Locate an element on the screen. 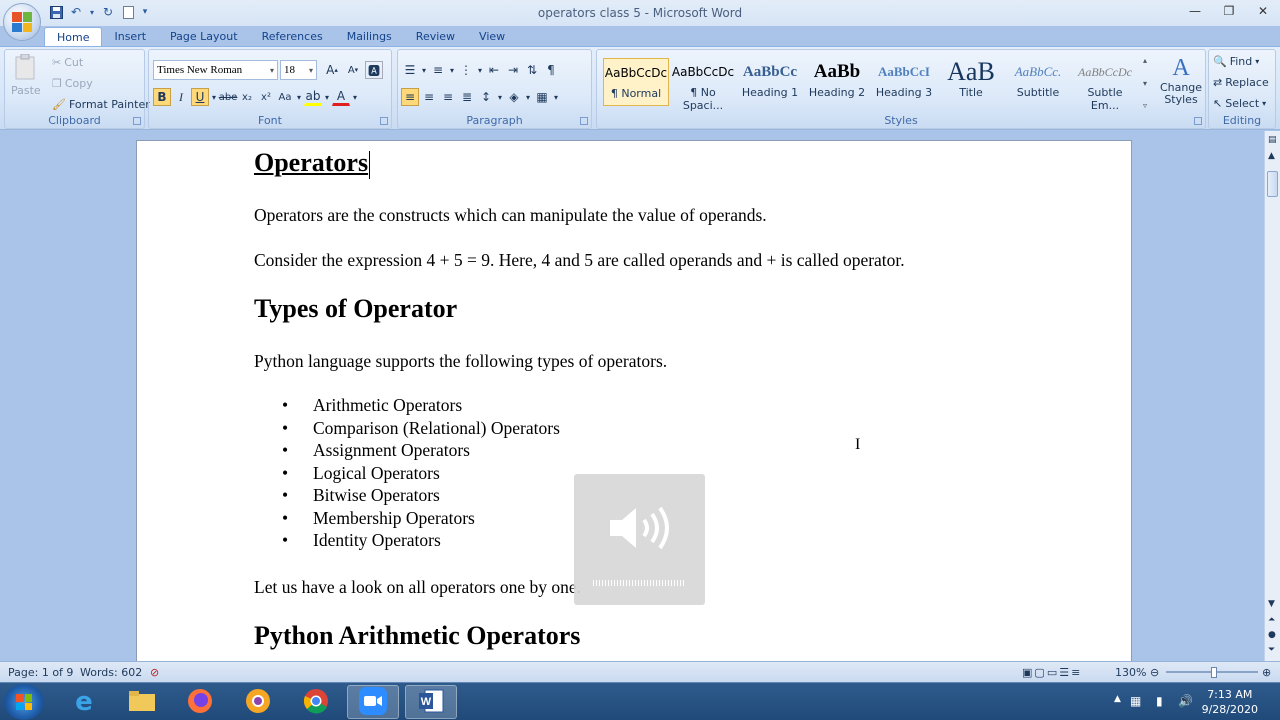  sort-icon: ⇅ is located at coordinates (532, 70).